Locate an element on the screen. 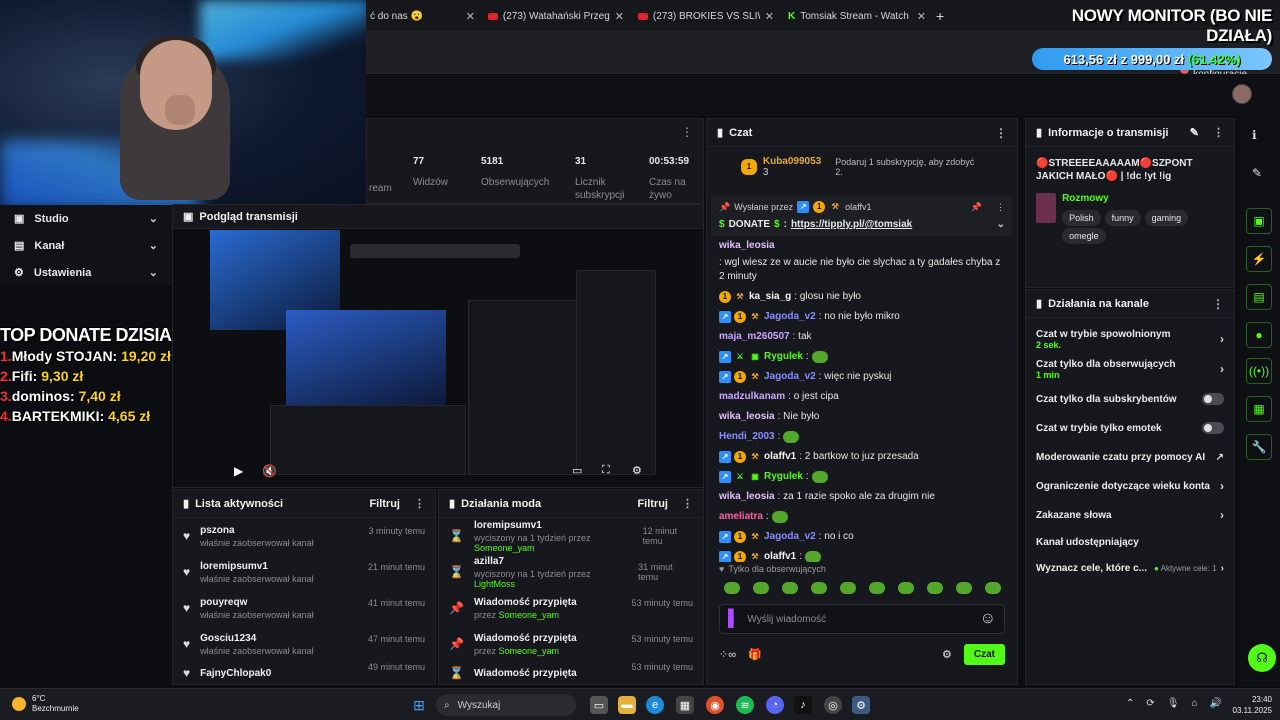 This screenshot has width=1280, height=720. emote-only-setting: Czat w trybie tylko emotek is located at coordinates (1130, 428).